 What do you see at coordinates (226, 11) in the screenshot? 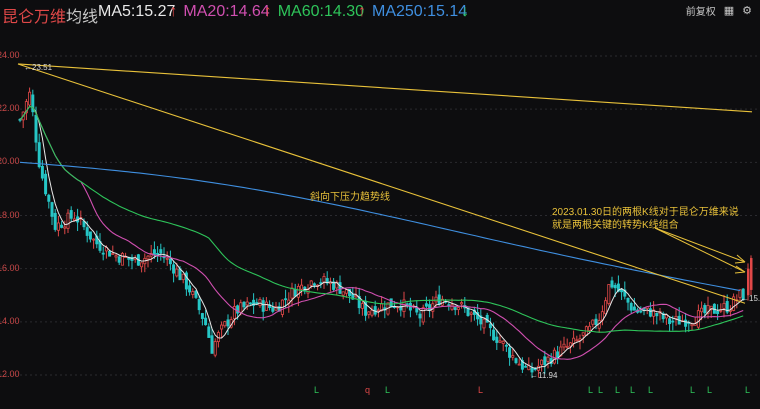
I see `ma20-value: MA20:14.64` at bounding box center [226, 11].